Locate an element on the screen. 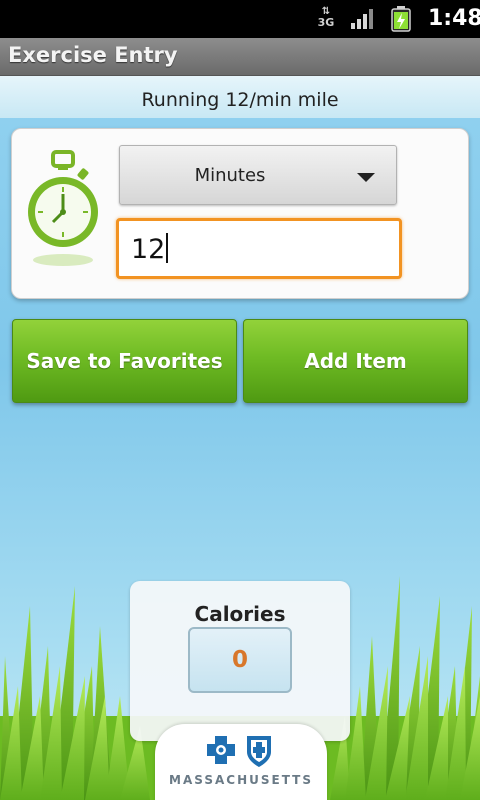  calories-card: Calories 0 is located at coordinates (240, 661).